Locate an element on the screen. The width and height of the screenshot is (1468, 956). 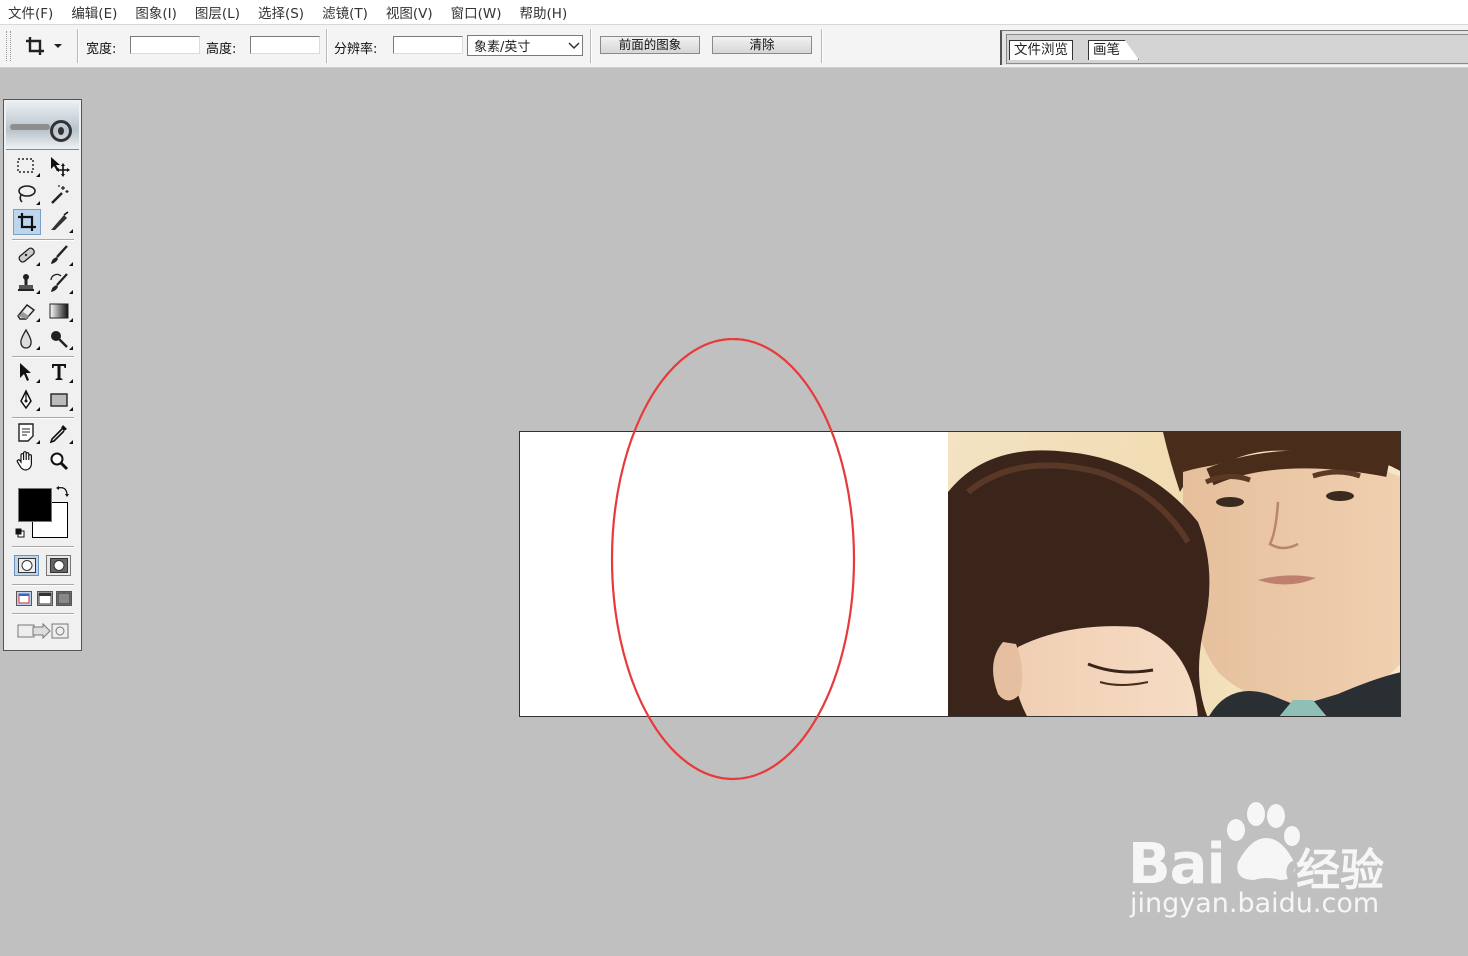
clone-stamp-tool is located at coordinates (26, 283).